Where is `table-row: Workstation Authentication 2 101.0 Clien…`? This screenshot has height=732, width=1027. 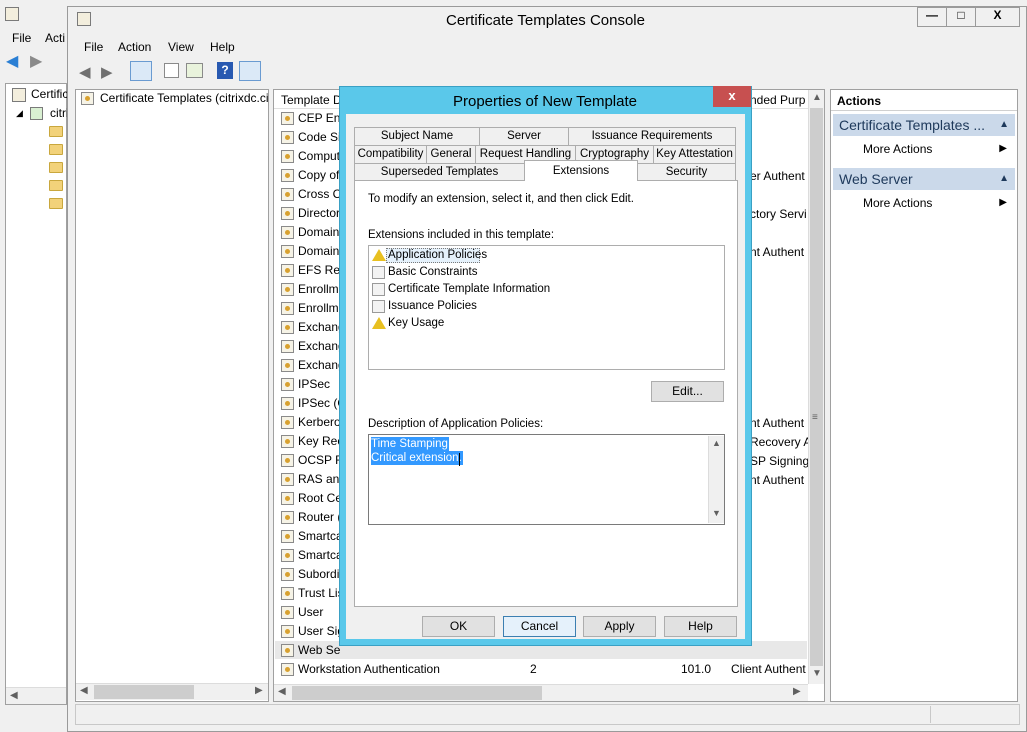
table-row: Workstation Authentication 2 101.0 Clien… is located at coordinates (544, 669).